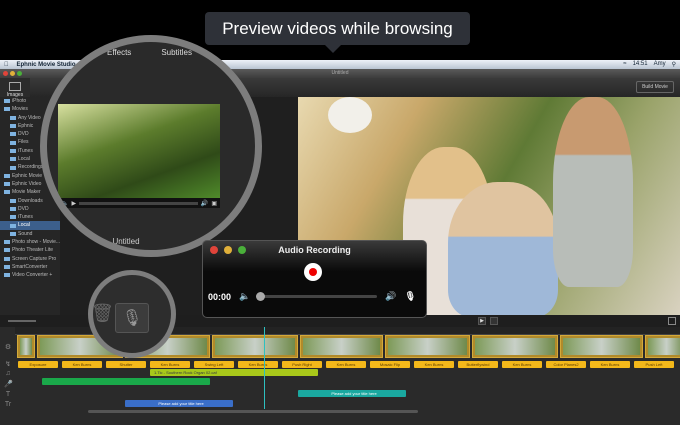  What do you see at coordinates (12, 73) in the screenshot?
I see `minimize-button` at bounding box center [12, 73].